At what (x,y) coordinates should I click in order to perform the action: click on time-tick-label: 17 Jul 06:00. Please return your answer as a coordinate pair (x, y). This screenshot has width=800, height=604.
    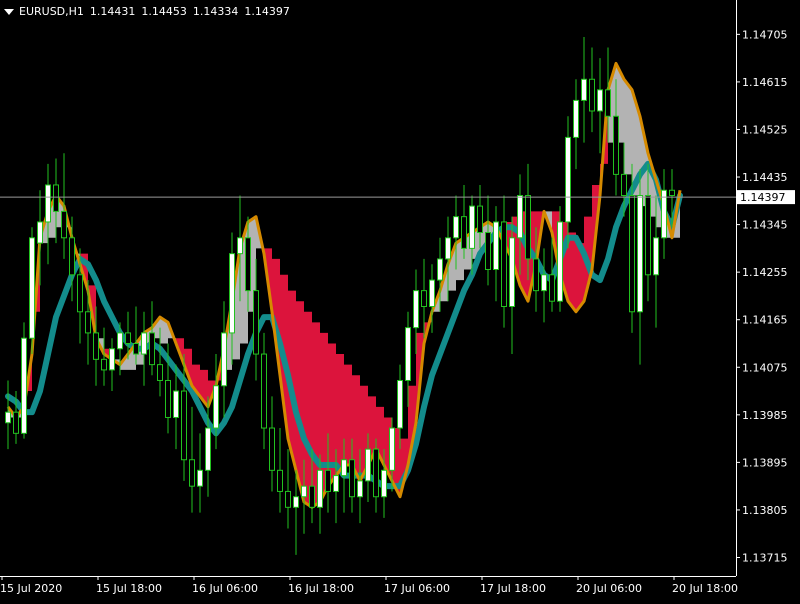
    Looking at the image, I should click on (417, 588).